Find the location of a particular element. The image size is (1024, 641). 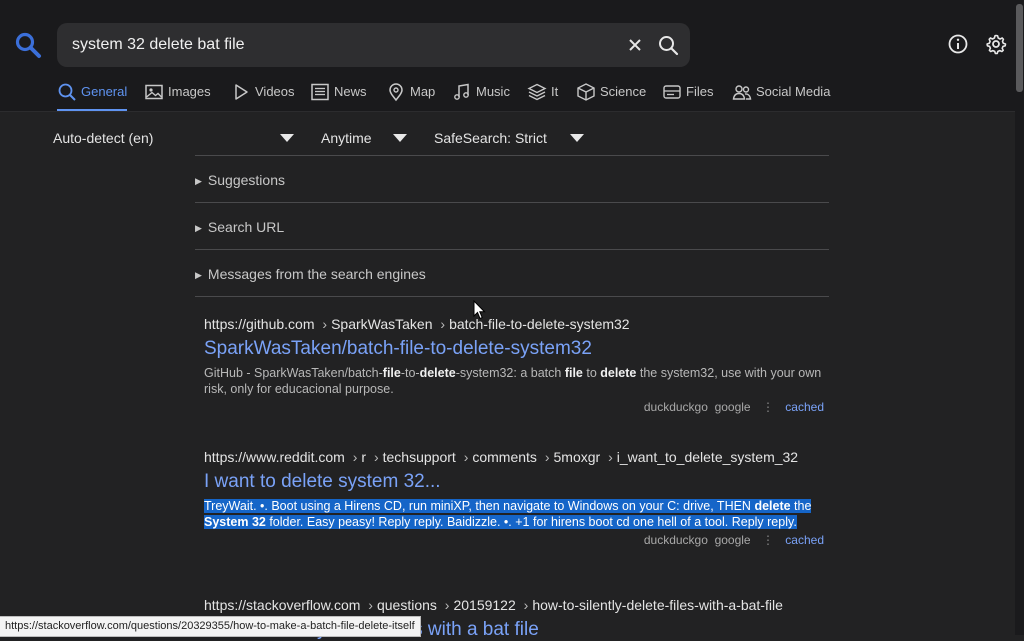

tab-label: News is located at coordinates (350, 91).